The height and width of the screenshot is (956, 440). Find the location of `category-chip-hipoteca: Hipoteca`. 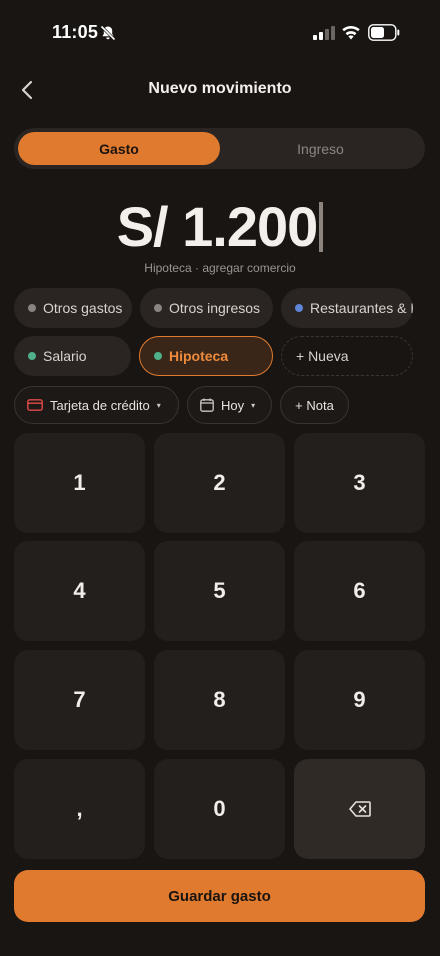

category-chip-hipoteca: Hipoteca is located at coordinates (206, 356).